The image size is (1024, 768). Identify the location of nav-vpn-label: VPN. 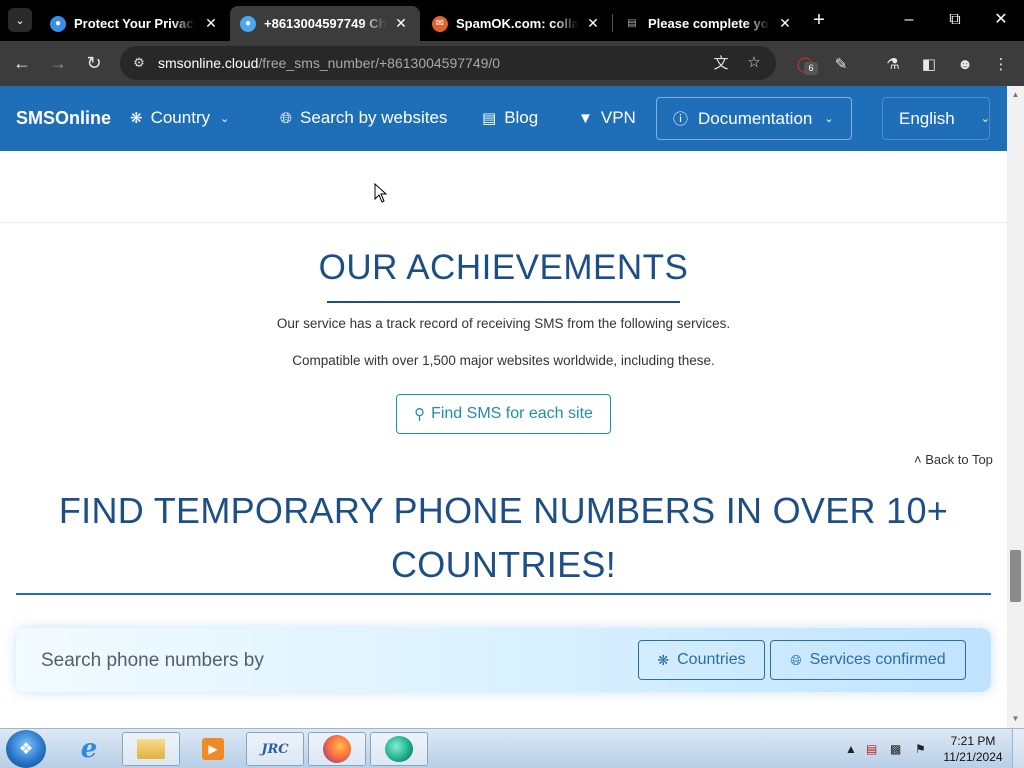
(618, 117).